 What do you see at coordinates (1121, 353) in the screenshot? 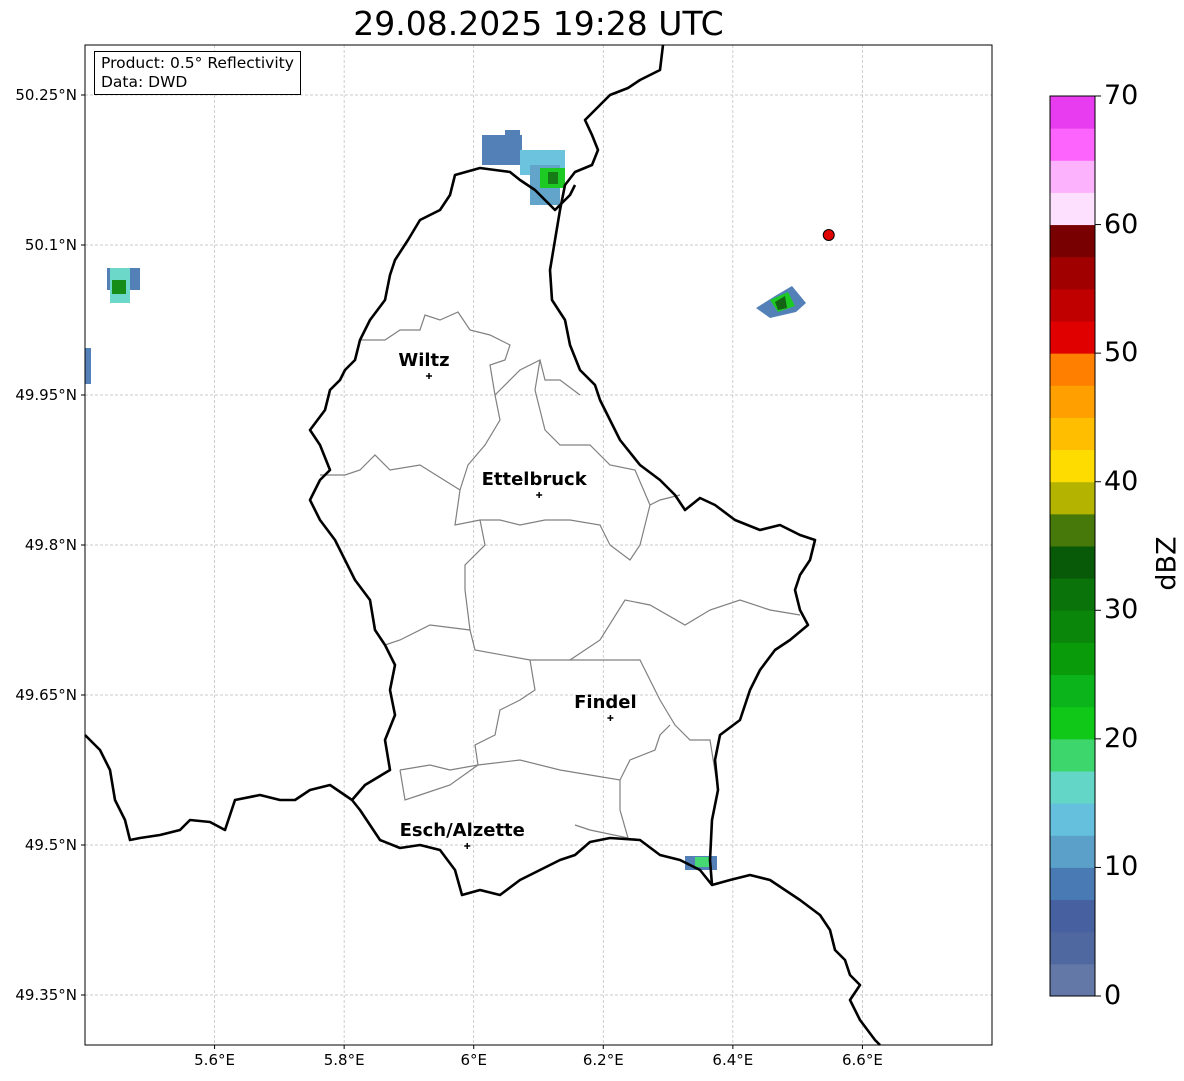
I see `colorbar-tick-label: 50` at bounding box center [1121, 353].